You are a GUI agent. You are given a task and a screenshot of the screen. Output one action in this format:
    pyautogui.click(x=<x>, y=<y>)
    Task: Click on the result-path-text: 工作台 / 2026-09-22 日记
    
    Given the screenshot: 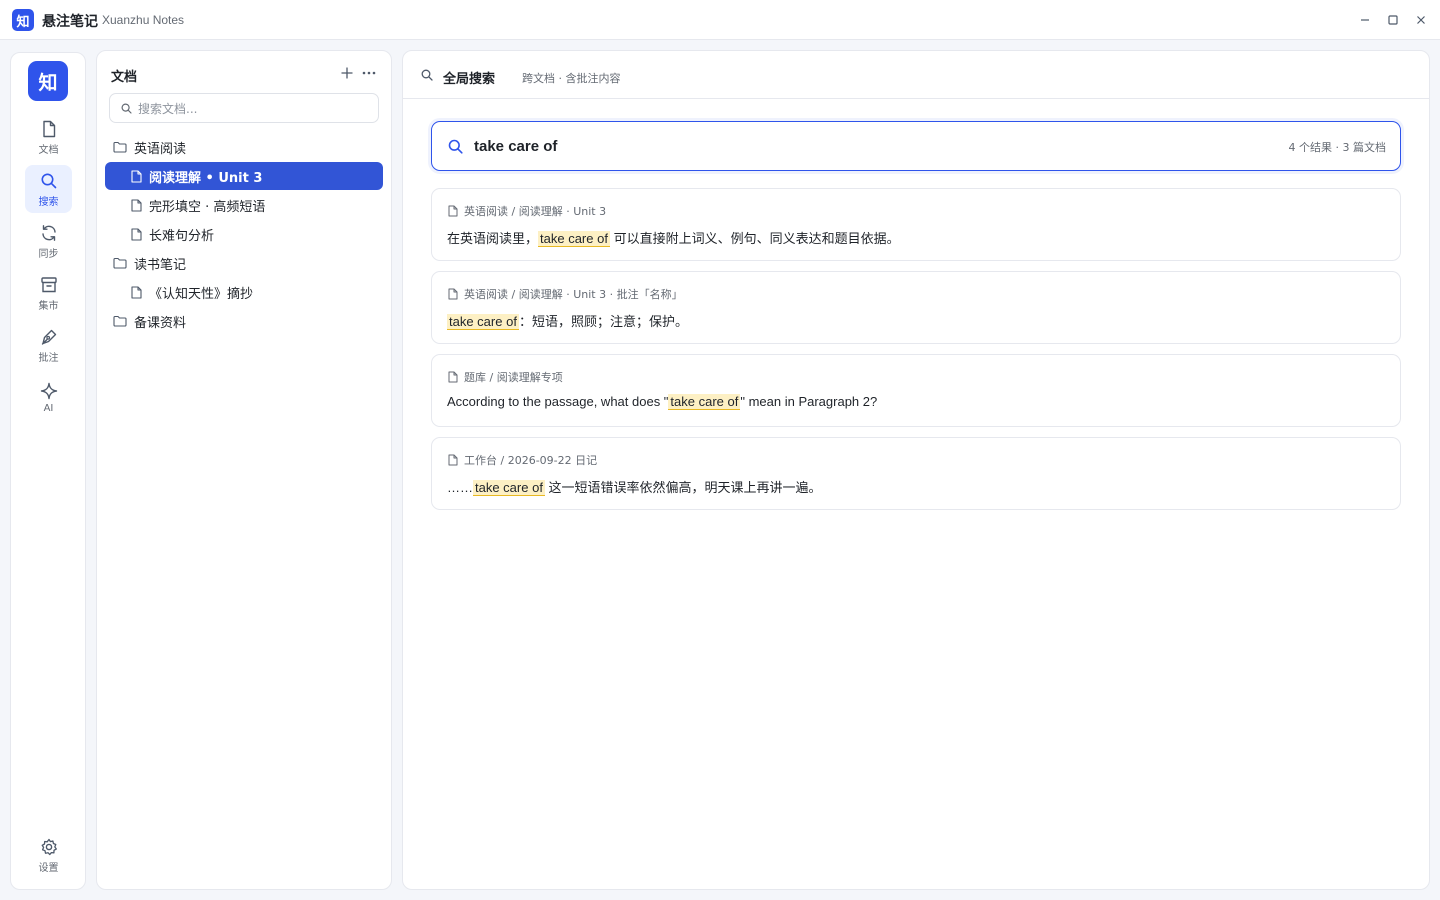 What is the action you would take?
    pyautogui.click(x=531, y=460)
    